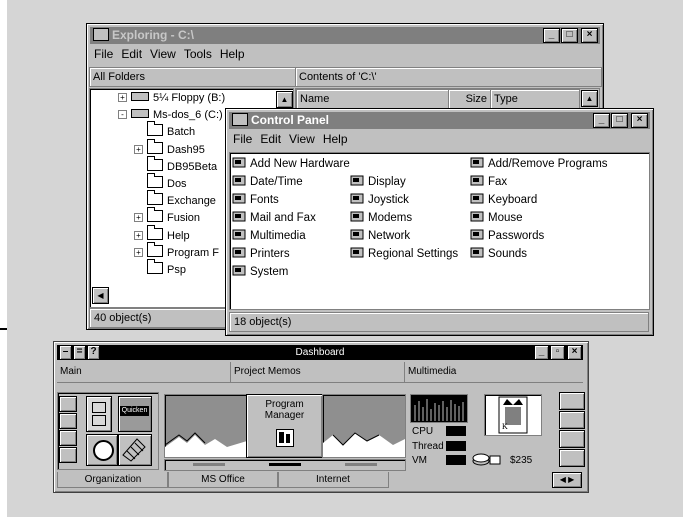  Describe the element at coordinates (379, 200) in the screenshot. I see `cp-item: Joystick` at that location.